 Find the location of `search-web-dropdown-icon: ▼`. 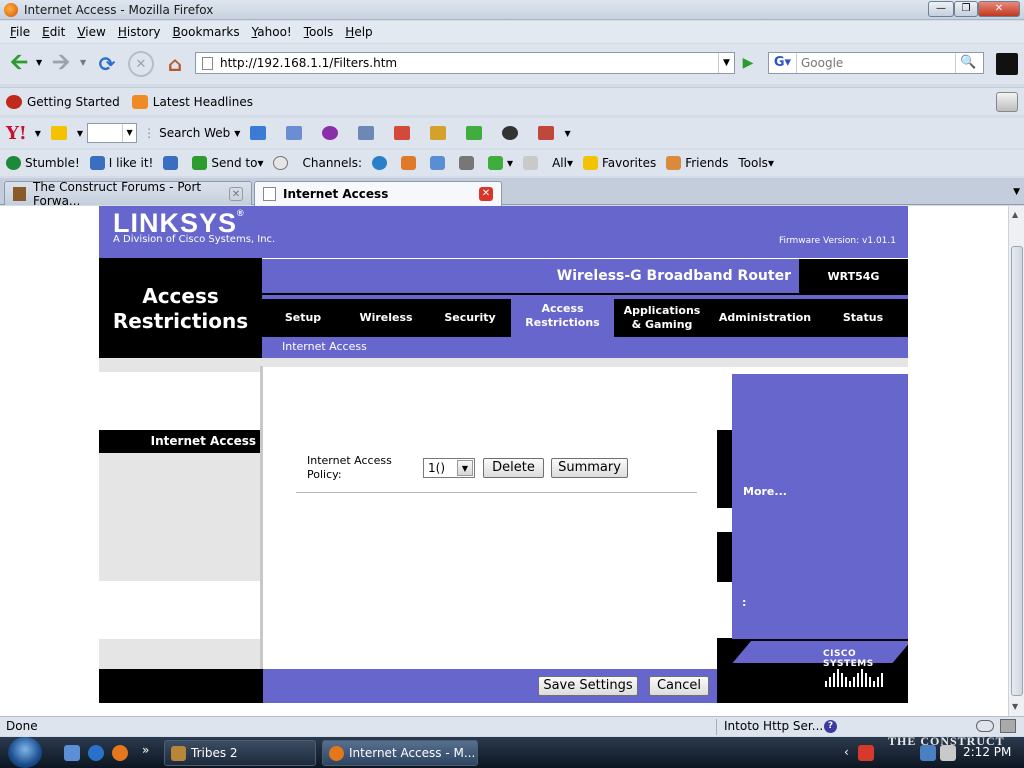

search-web-dropdown-icon: ▼ is located at coordinates (237, 133).